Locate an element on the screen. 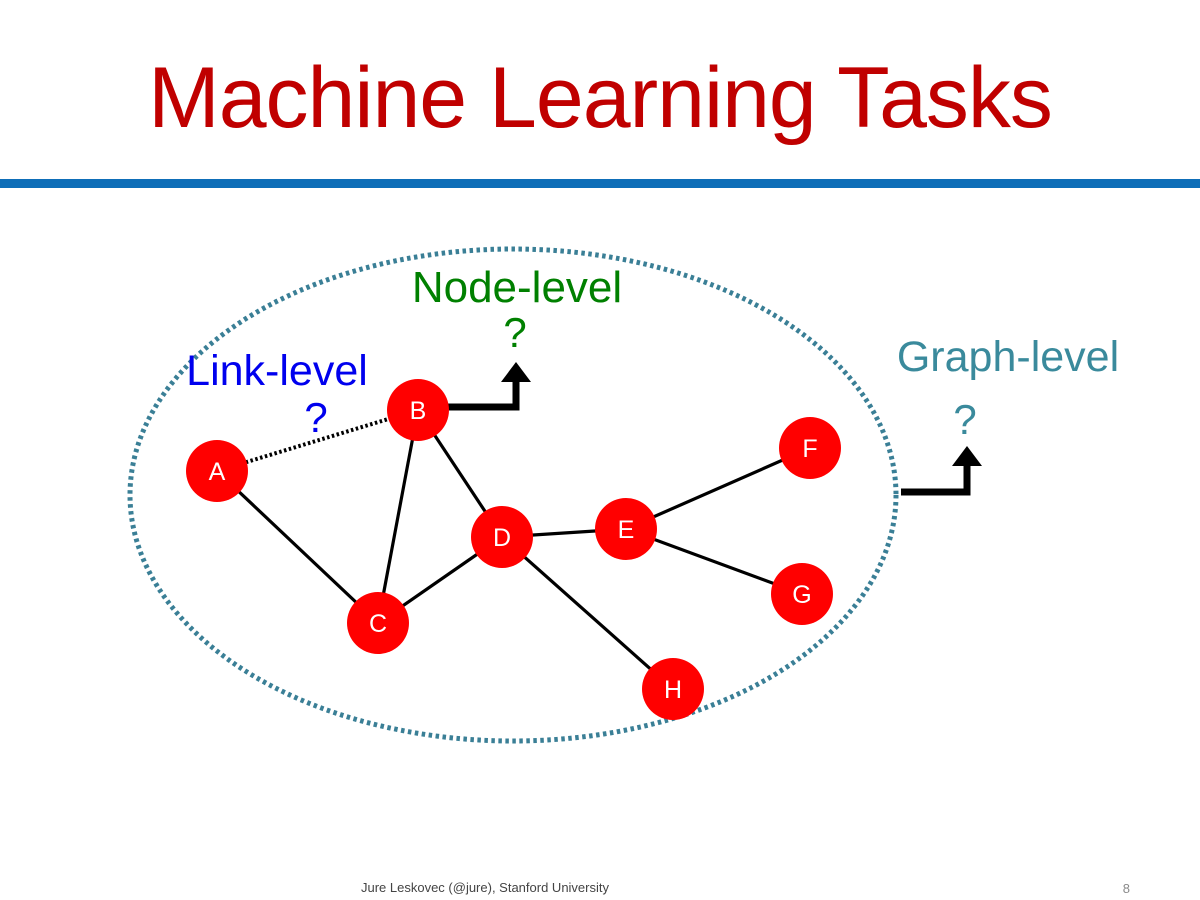 Image resolution: width=1200 pixels, height=900 pixels. graph-level-arrowhead is located at coordinates (967, 456).